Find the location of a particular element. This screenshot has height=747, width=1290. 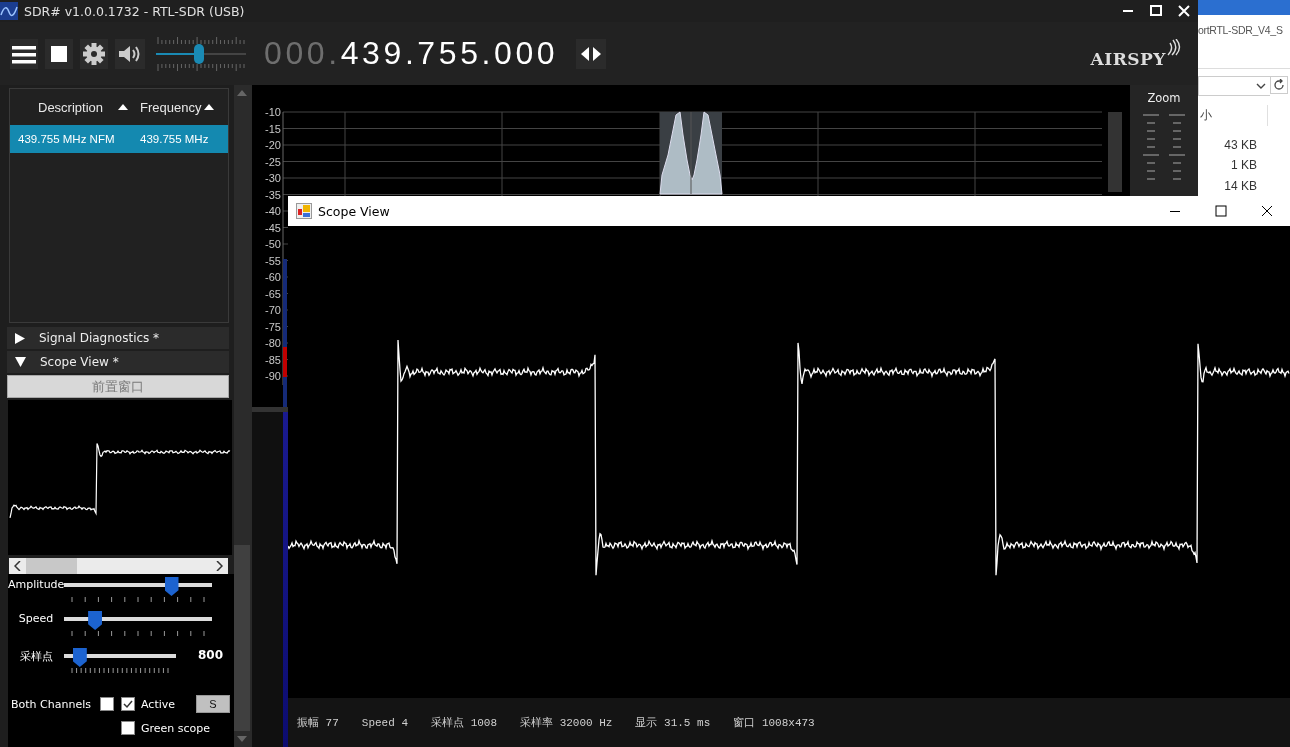

panel-header: Signal Diagnostics * is located at coordinates (118, 338).